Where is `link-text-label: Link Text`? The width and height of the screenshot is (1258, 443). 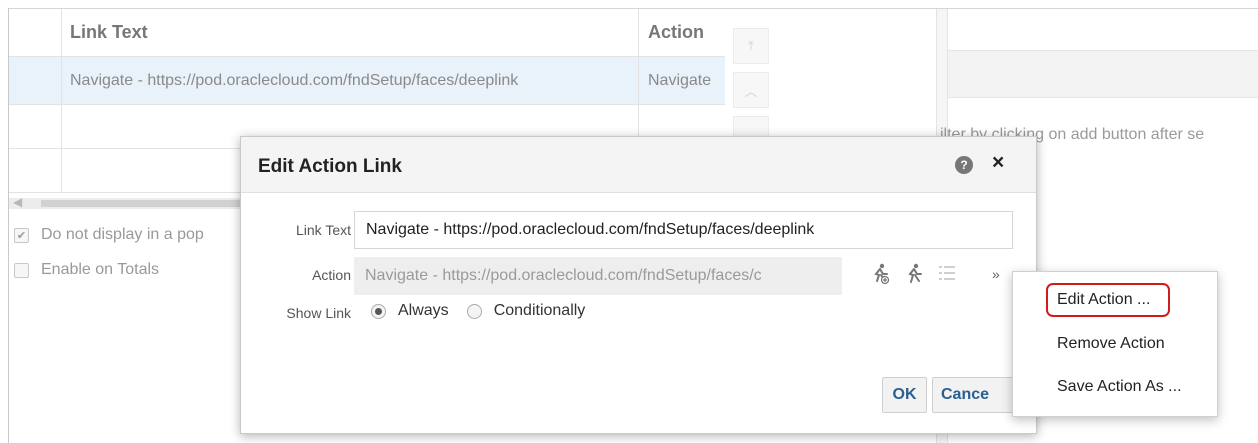
link-text-label: Link Text is located at coordinates (323, 230).